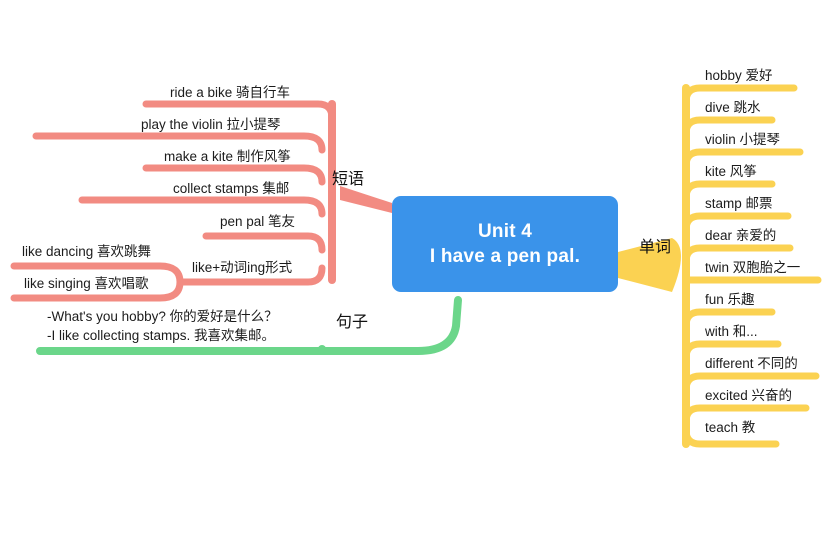 Image resolution: width=825 pixels, height=536 pixels. I want to click on branch-label-words: 单词, so click(655, 248).